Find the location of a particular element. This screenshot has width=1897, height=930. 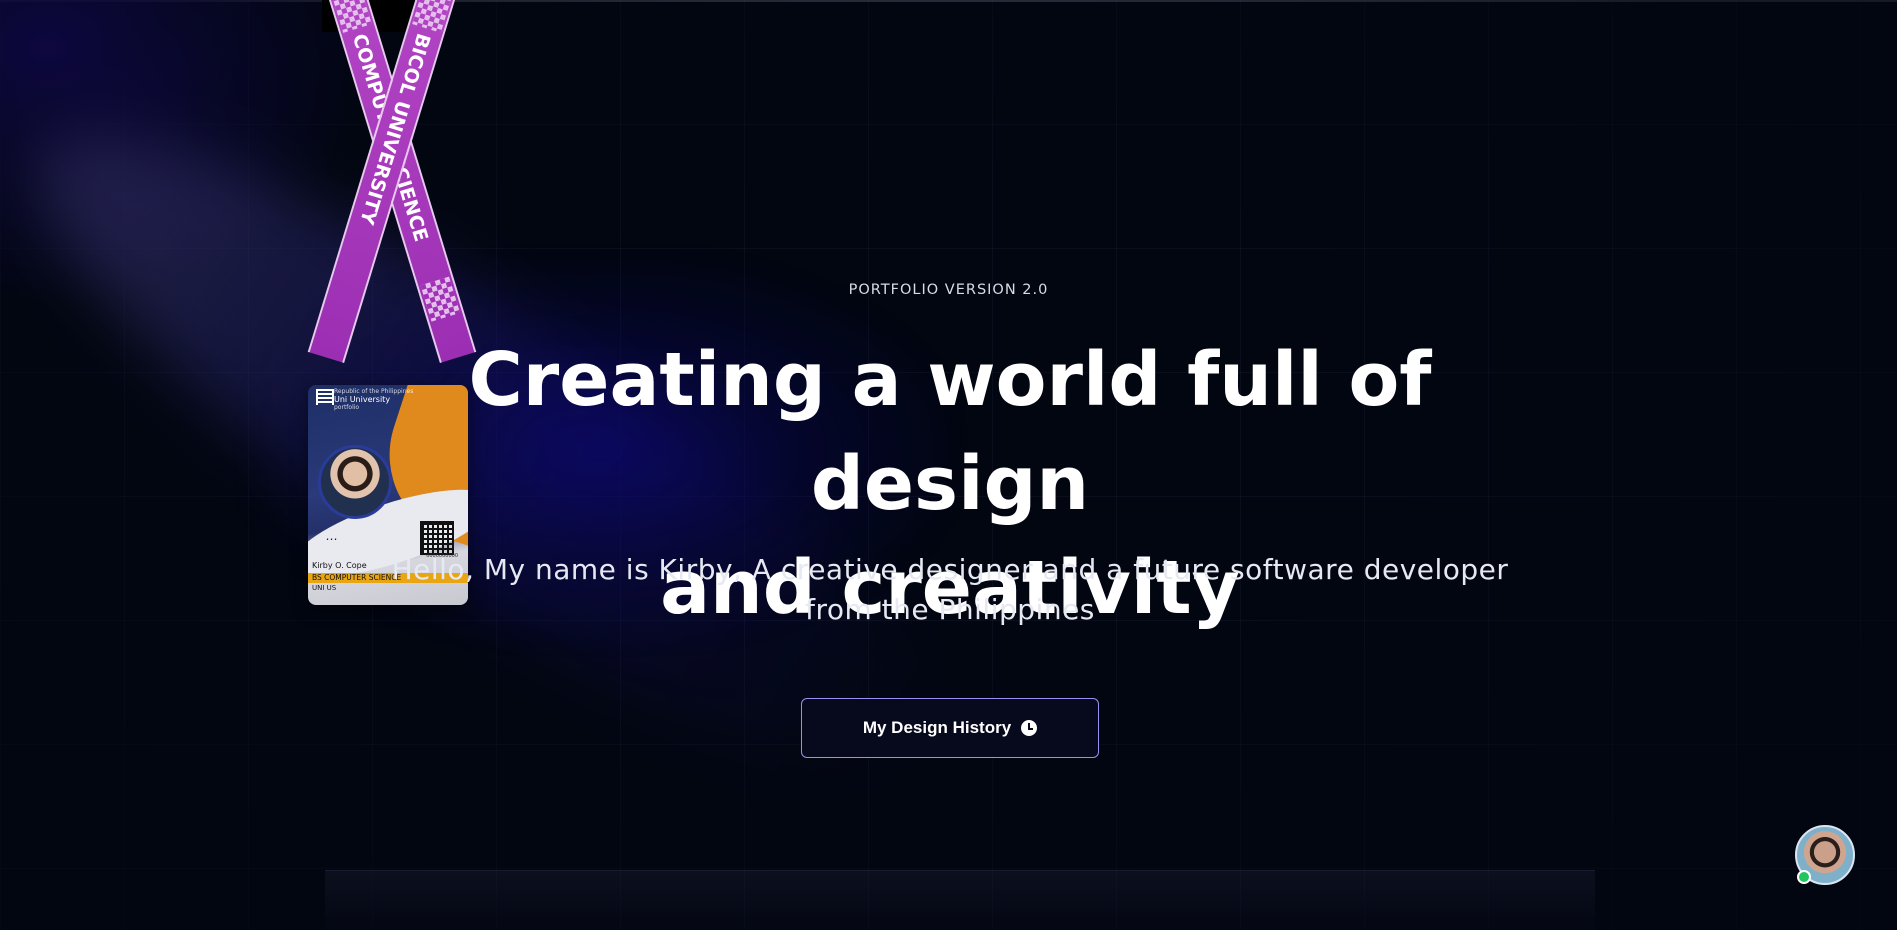

design-history-button: My Design History is located at coordinates (950, 728).